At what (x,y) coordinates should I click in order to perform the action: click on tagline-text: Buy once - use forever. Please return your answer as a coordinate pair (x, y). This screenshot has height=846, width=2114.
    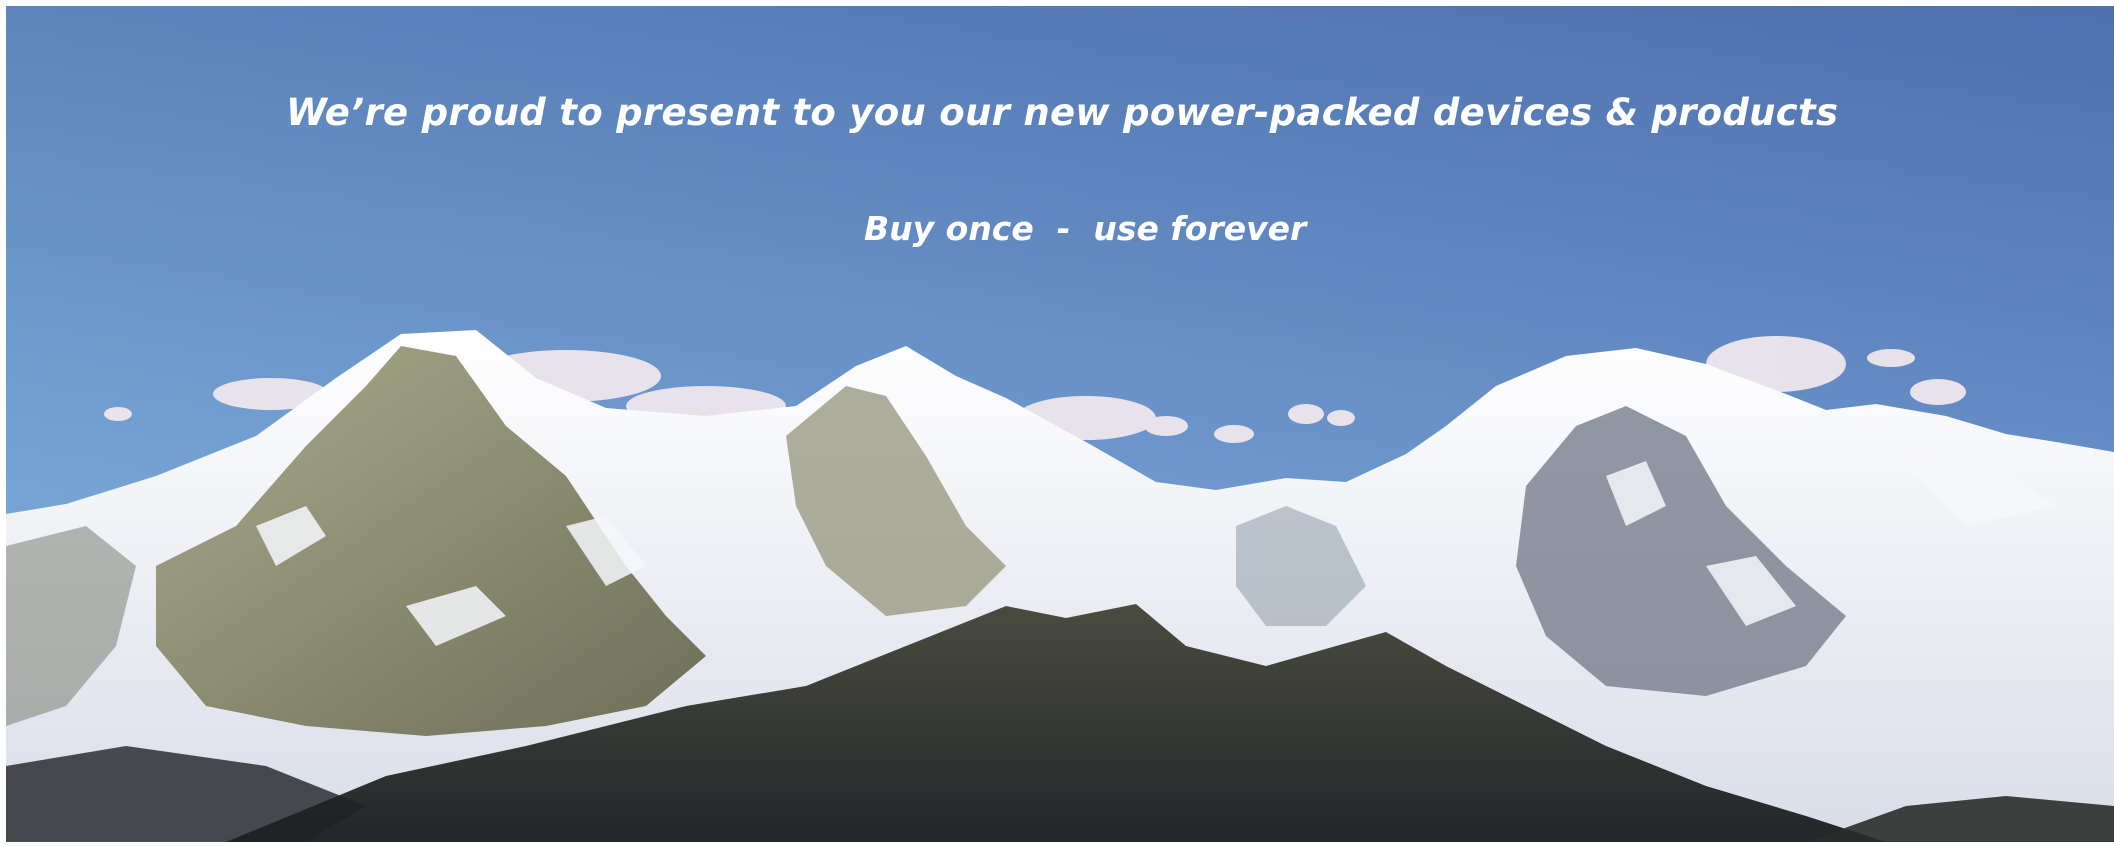
    Looking at the image, I should click on (1085, 228).